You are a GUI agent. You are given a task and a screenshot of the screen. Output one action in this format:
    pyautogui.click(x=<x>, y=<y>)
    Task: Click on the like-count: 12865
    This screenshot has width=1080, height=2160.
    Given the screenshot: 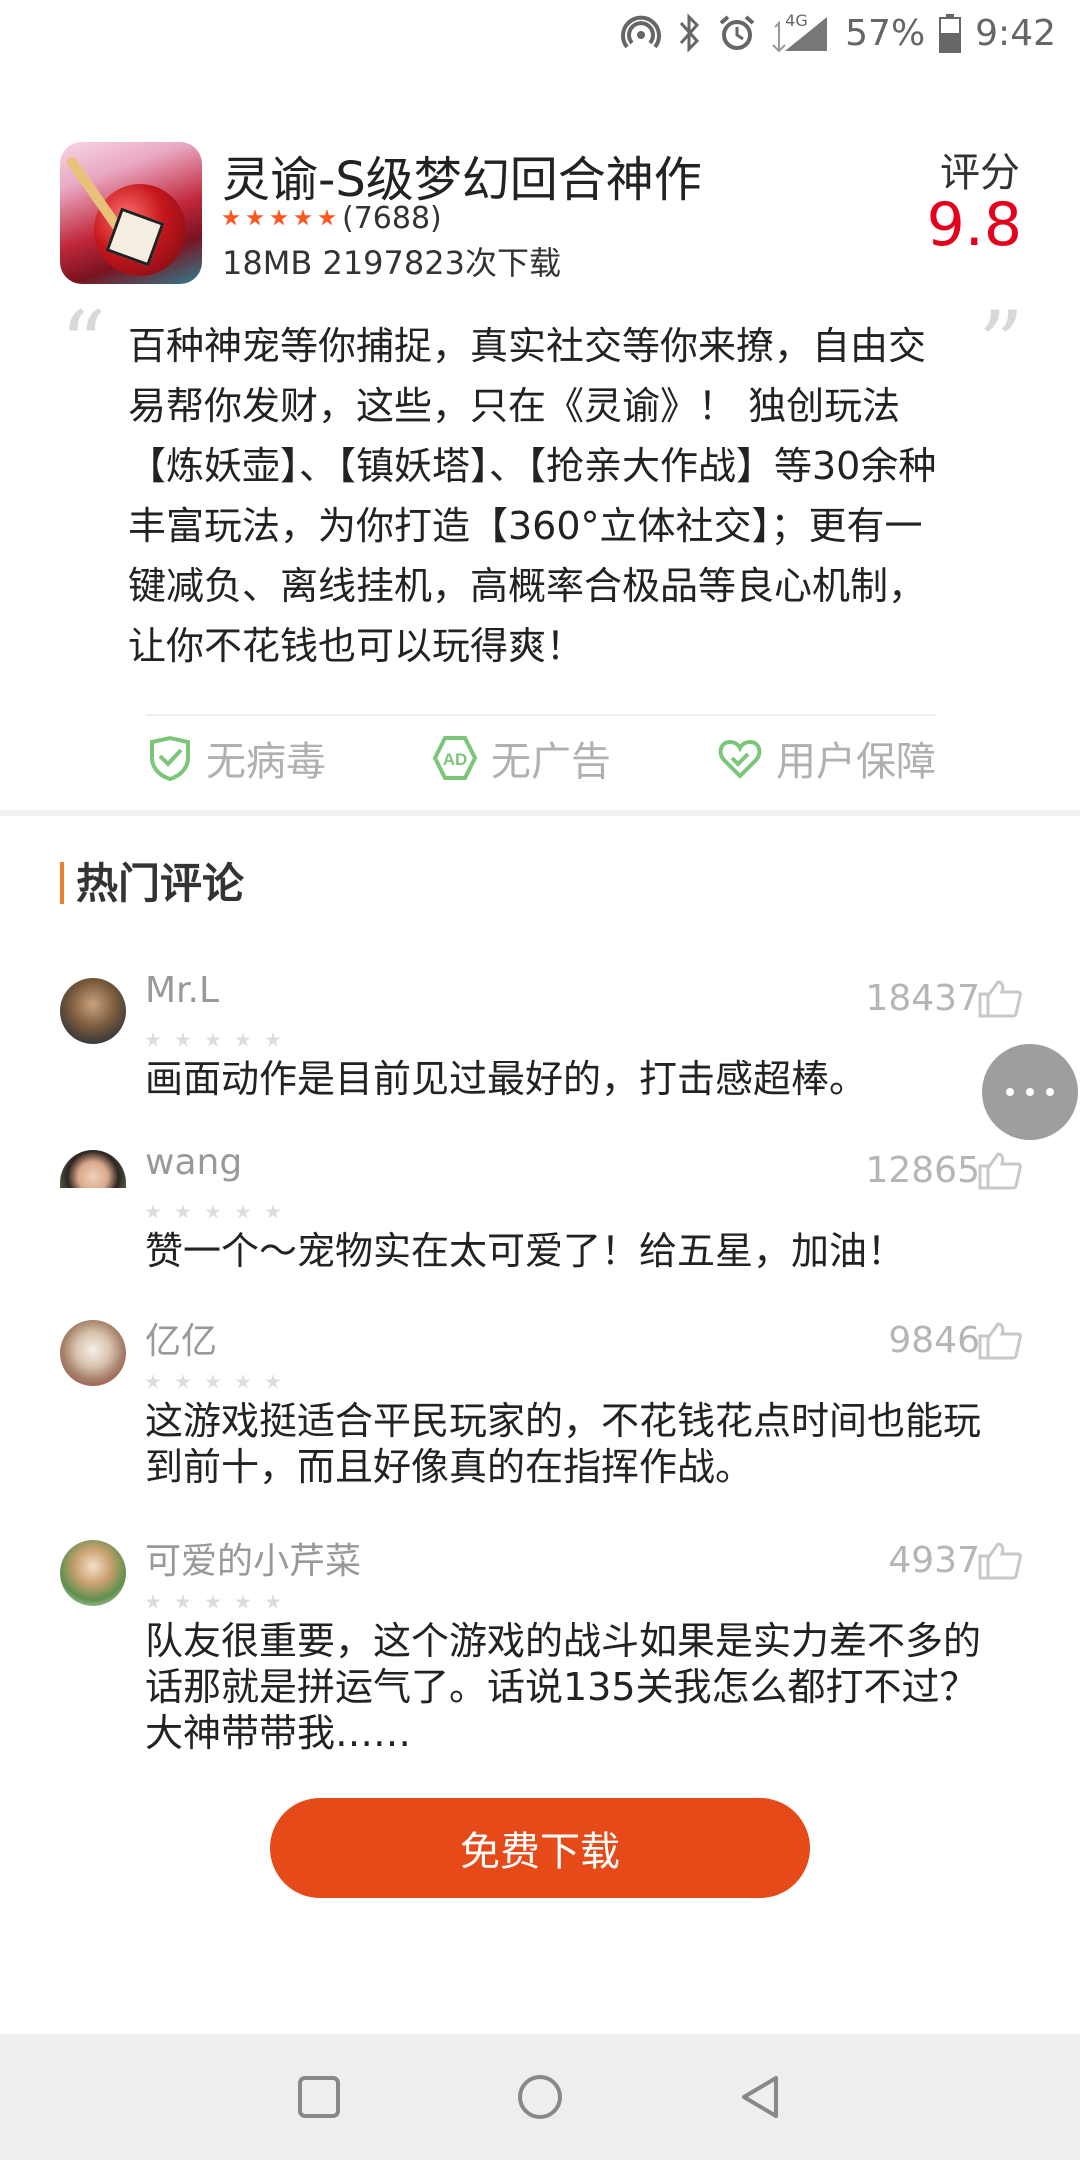 What is the action you would take?
    pyautogui.click(x=922, y=1170)
    